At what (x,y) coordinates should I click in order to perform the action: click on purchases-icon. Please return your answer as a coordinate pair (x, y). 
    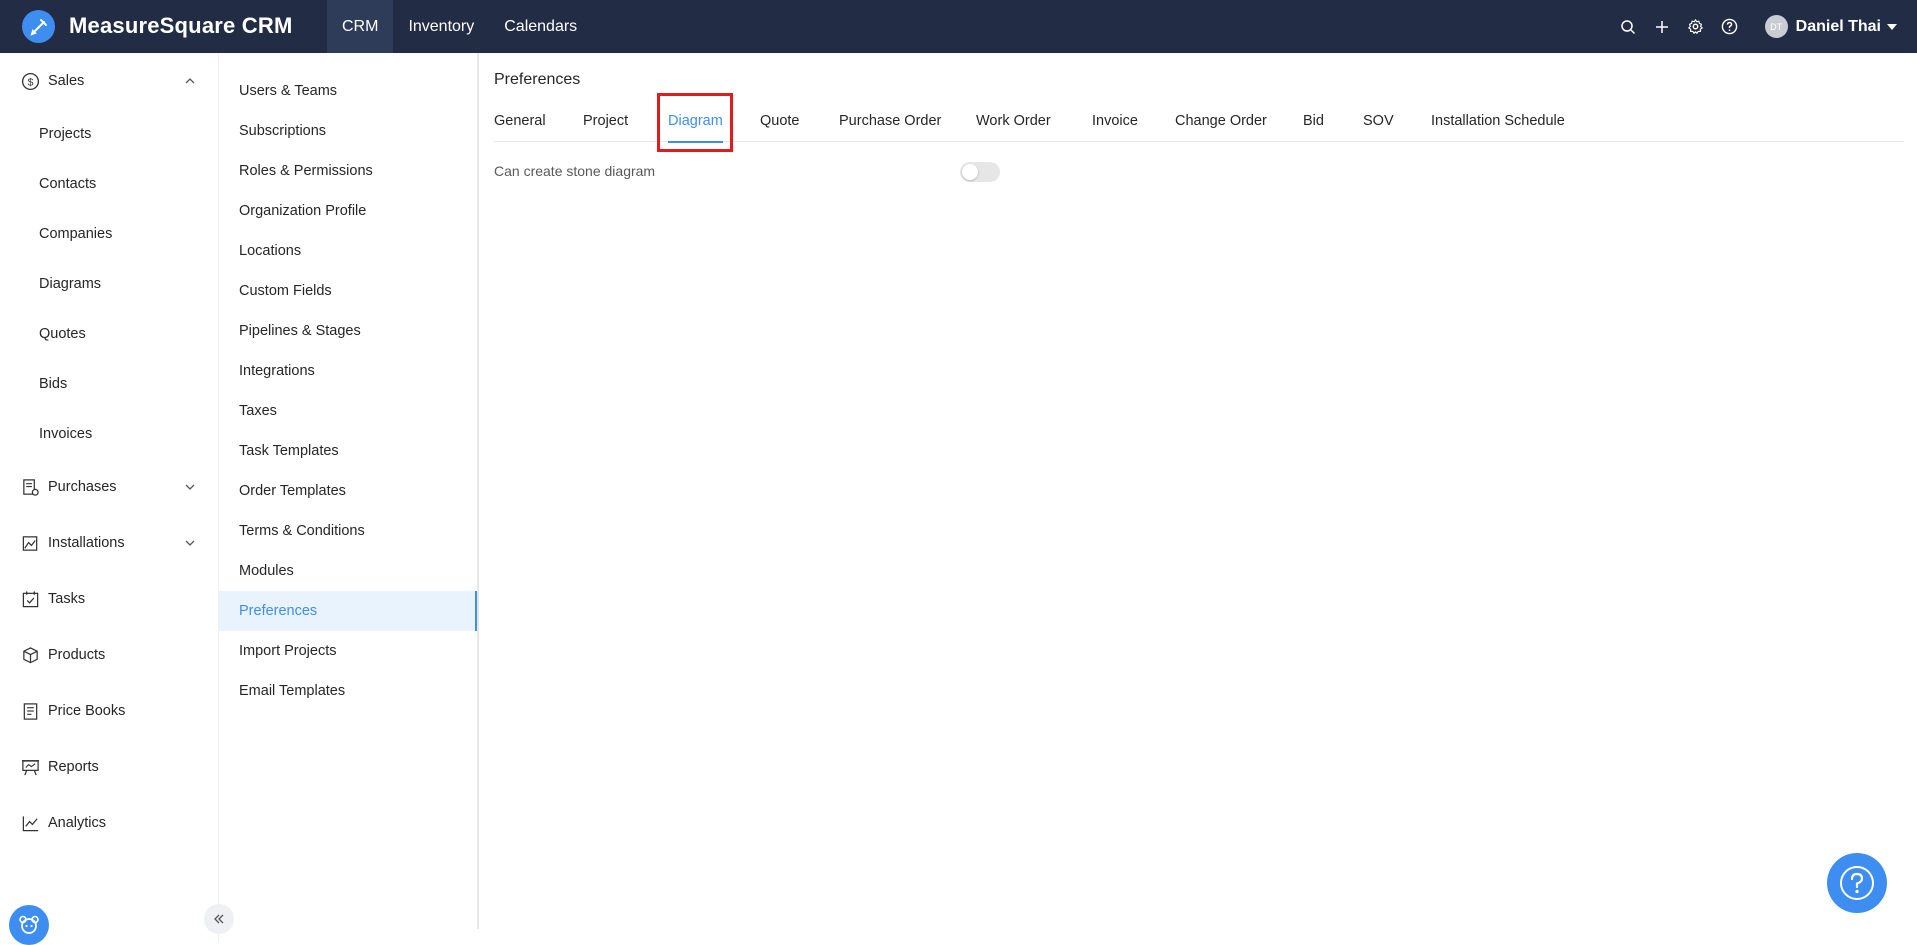
    Looking at the image, I should click on (31, 487).